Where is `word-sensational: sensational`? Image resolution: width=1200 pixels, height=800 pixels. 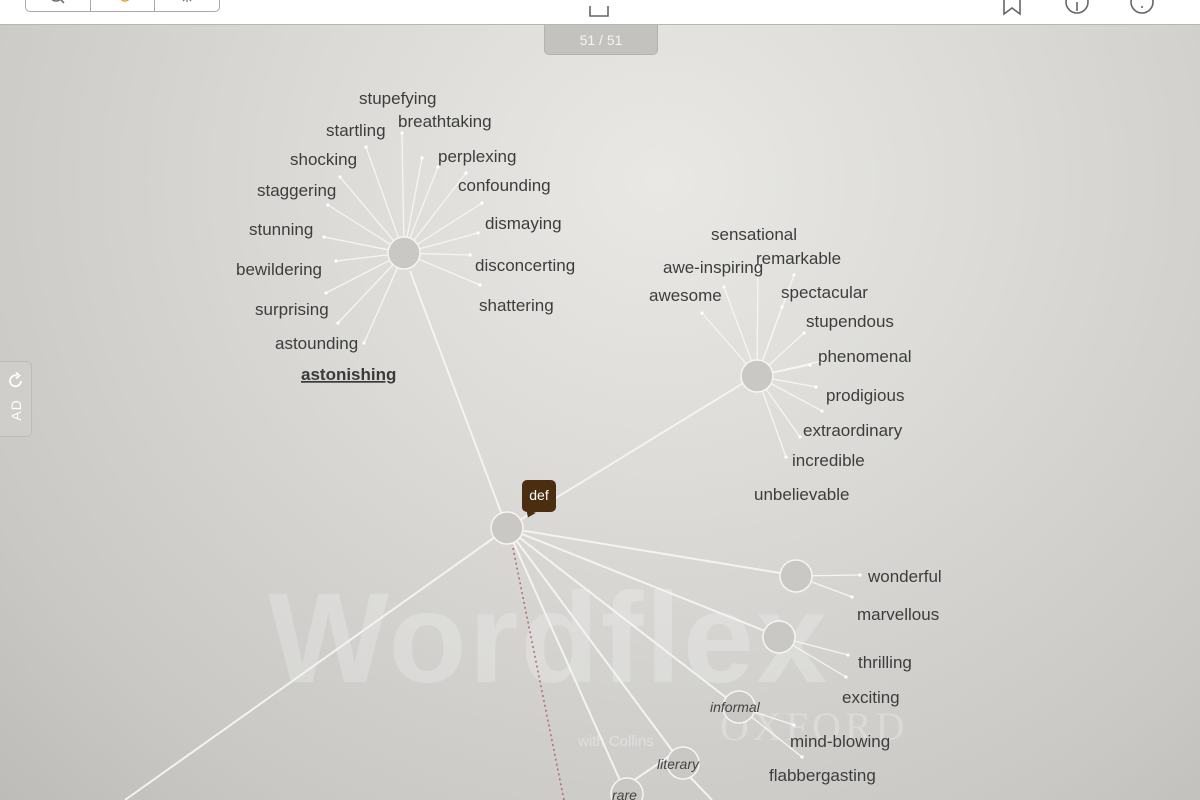 word-sensational: sensational is located at coordinates (754, 234).